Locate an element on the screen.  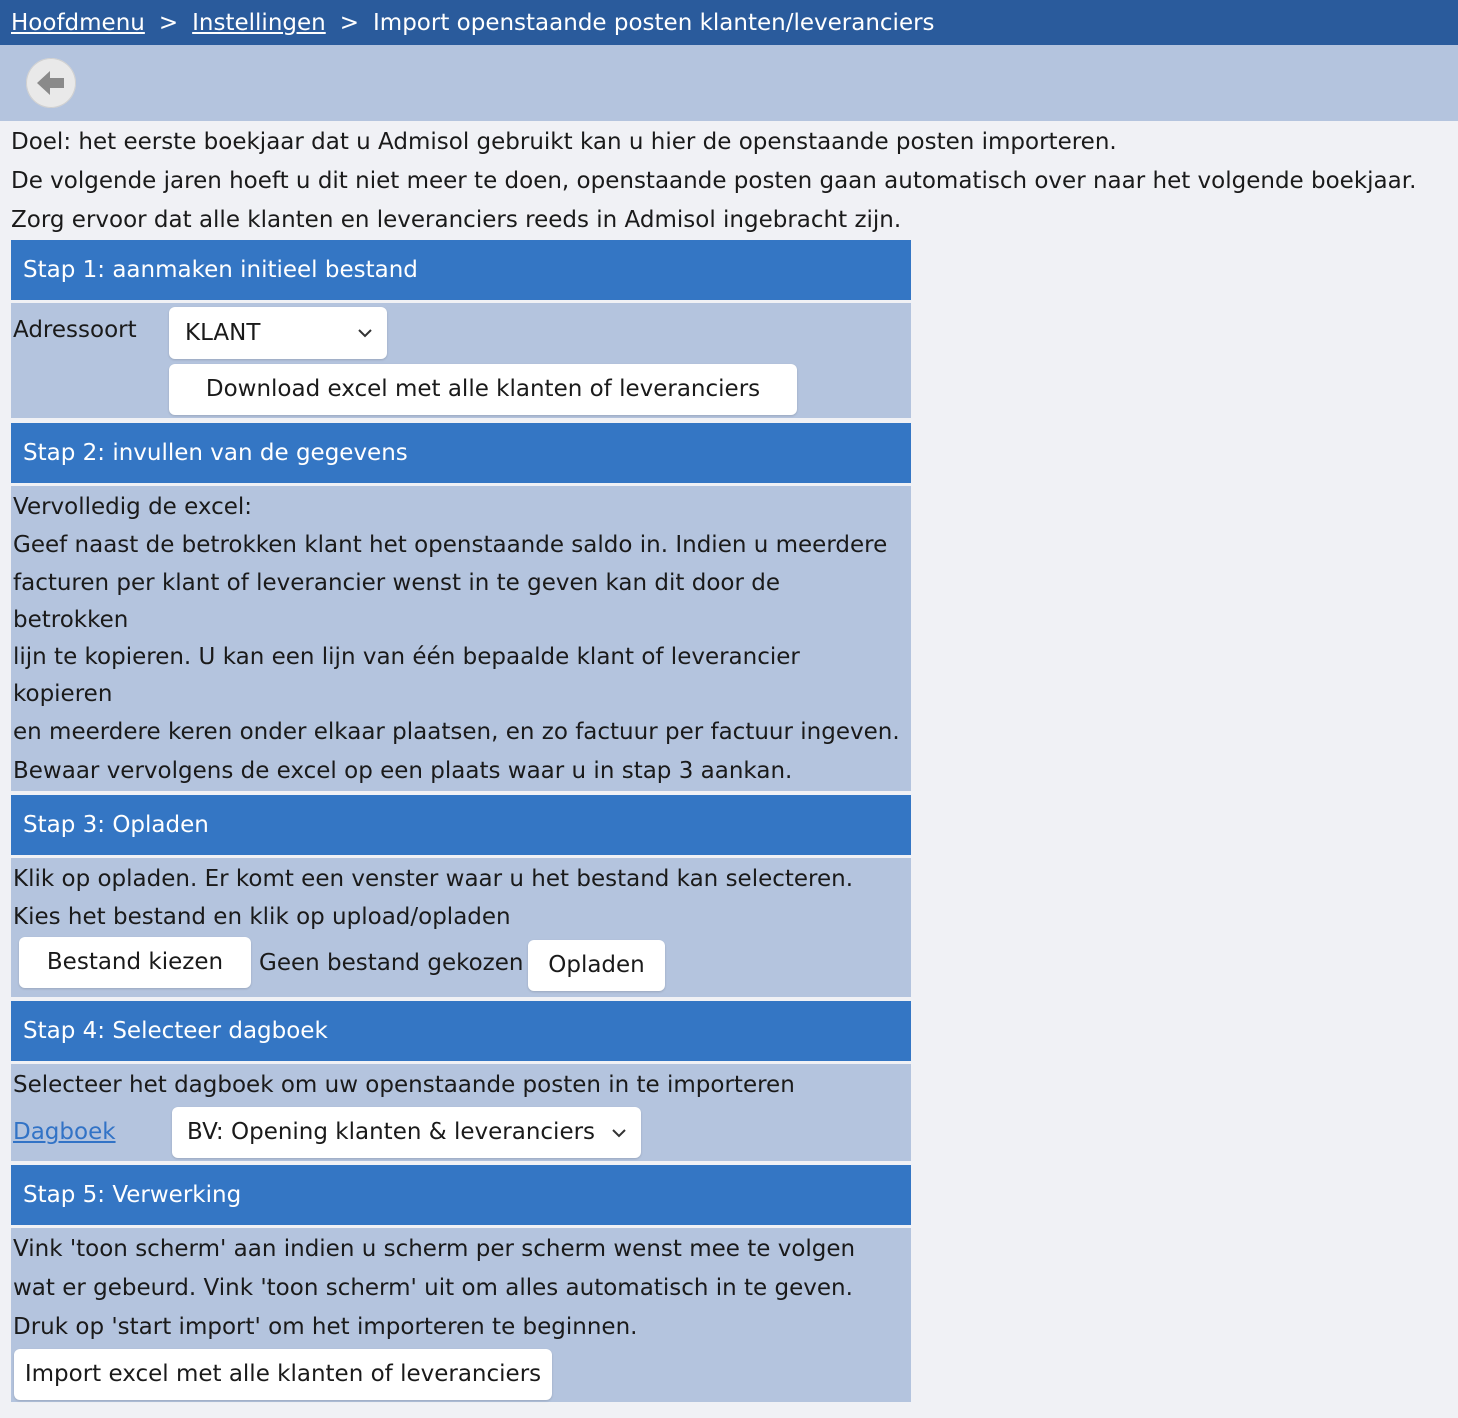
step4-title: Stap 4: Selecteer dagboek is located at coordinates (461, 1031).